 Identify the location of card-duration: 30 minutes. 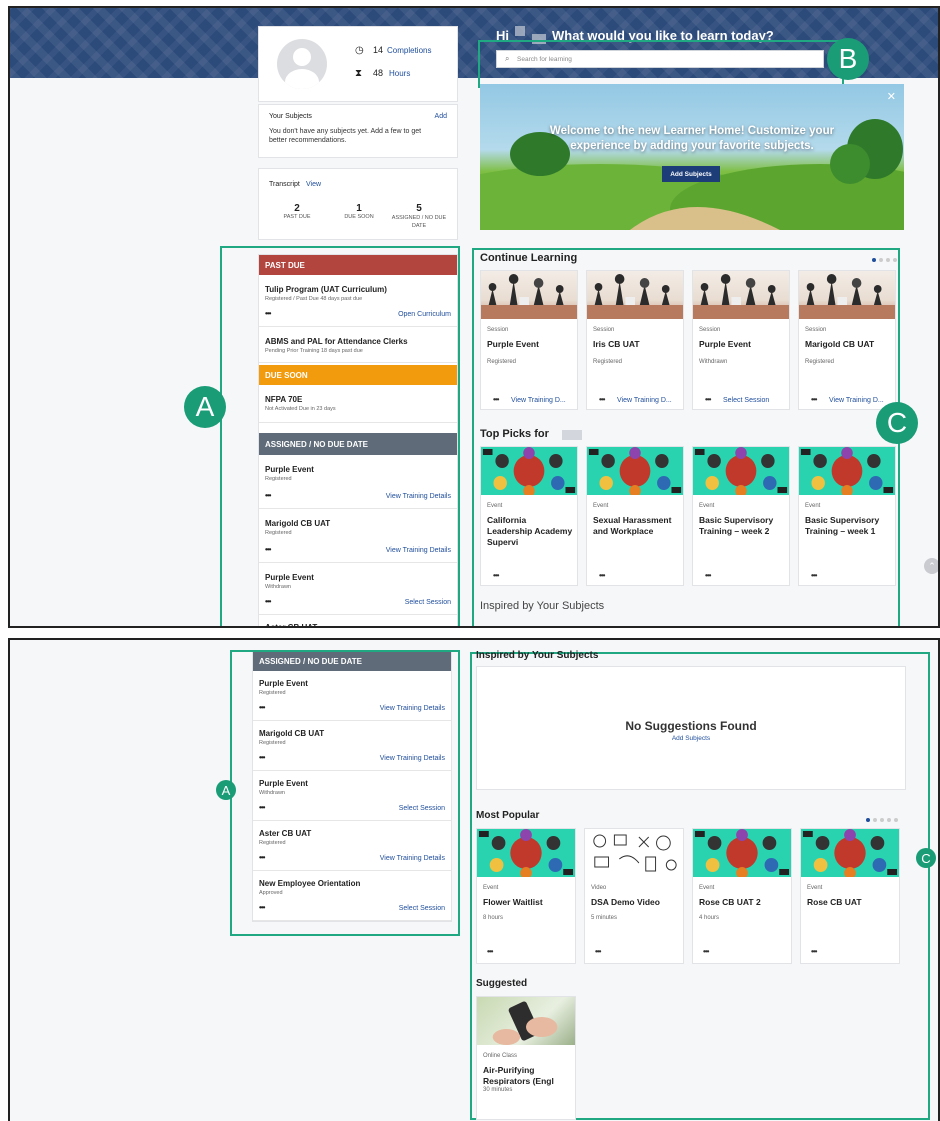
(498, 1090).